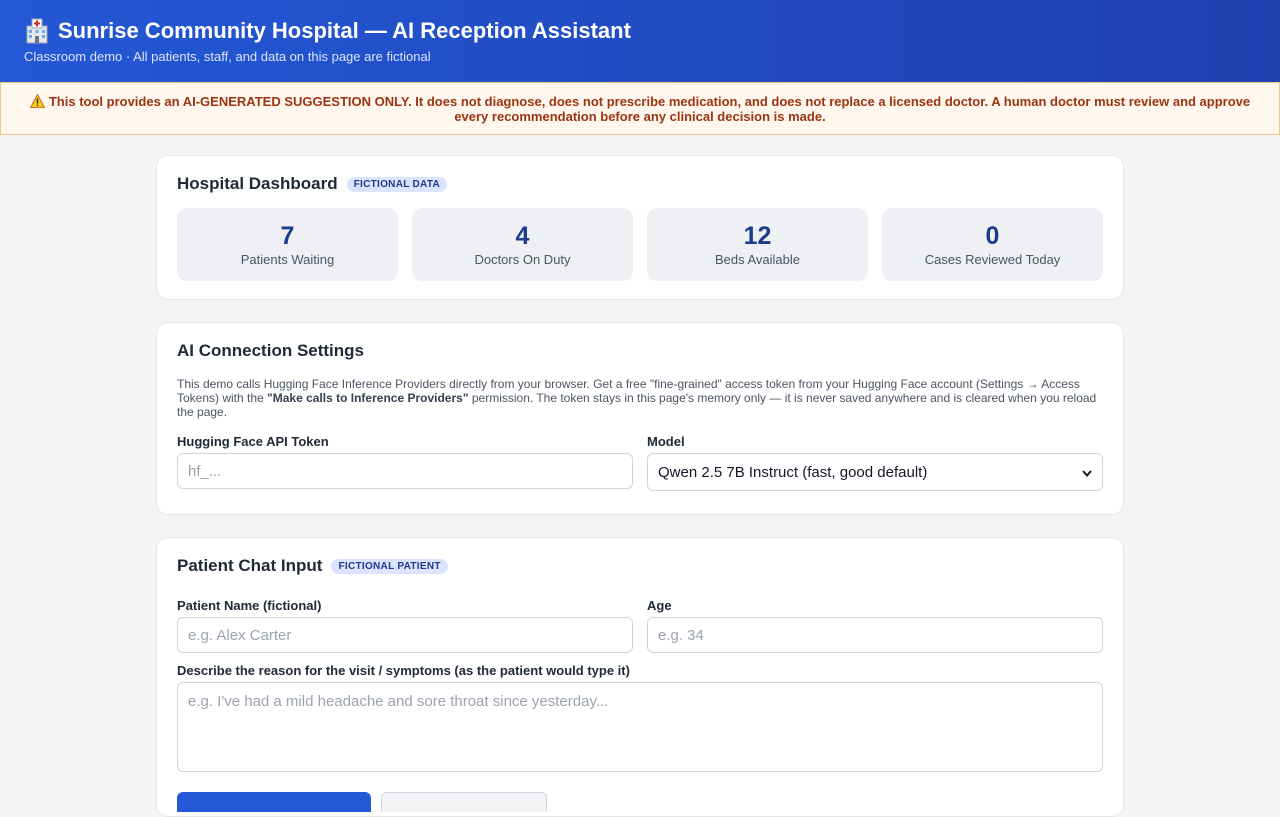  What do you see at coordinates (640, 625) in the screenshot?
I see `patient-fields-row: Patient Name (fictional) Age` at bounding box center [640, 625].